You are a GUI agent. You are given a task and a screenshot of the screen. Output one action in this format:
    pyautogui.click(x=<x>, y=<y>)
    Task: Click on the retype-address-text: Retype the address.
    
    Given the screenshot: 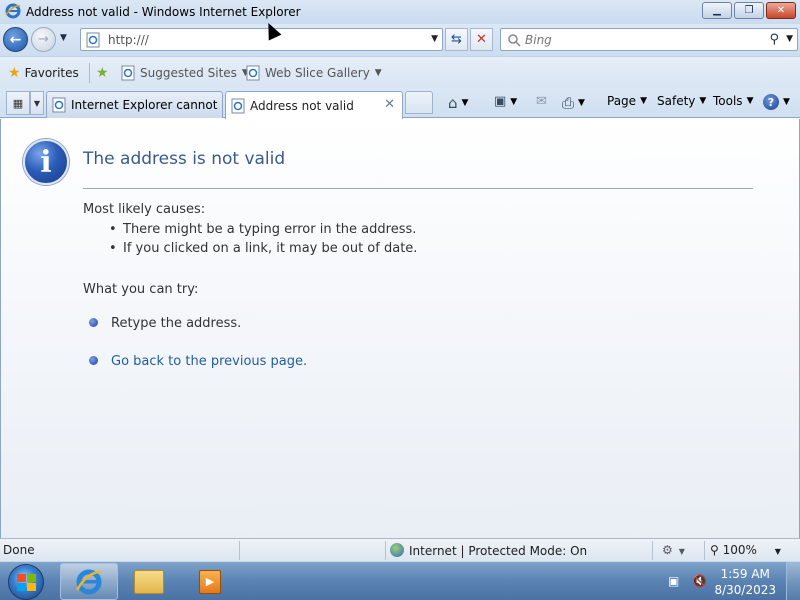 What is the action you would take?
    pyautogui.click(x=176, y=323)
    